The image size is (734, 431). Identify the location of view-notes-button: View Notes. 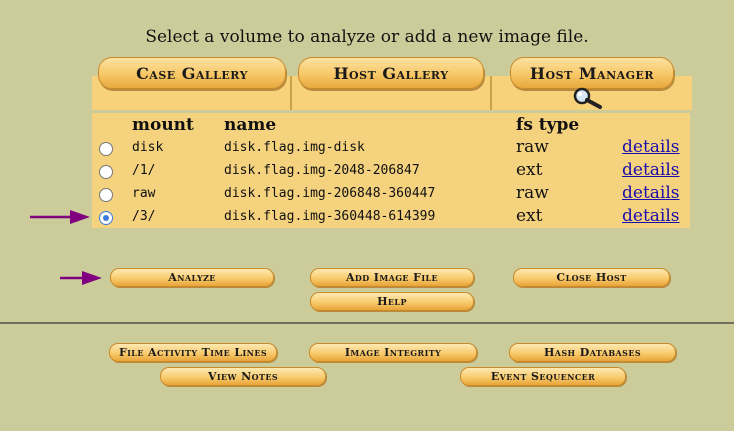
(243, 376).